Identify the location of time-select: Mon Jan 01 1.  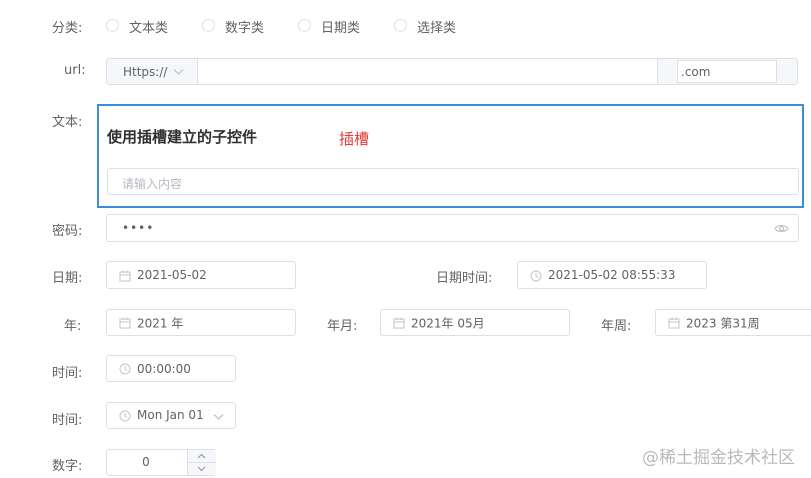
(171, 415).